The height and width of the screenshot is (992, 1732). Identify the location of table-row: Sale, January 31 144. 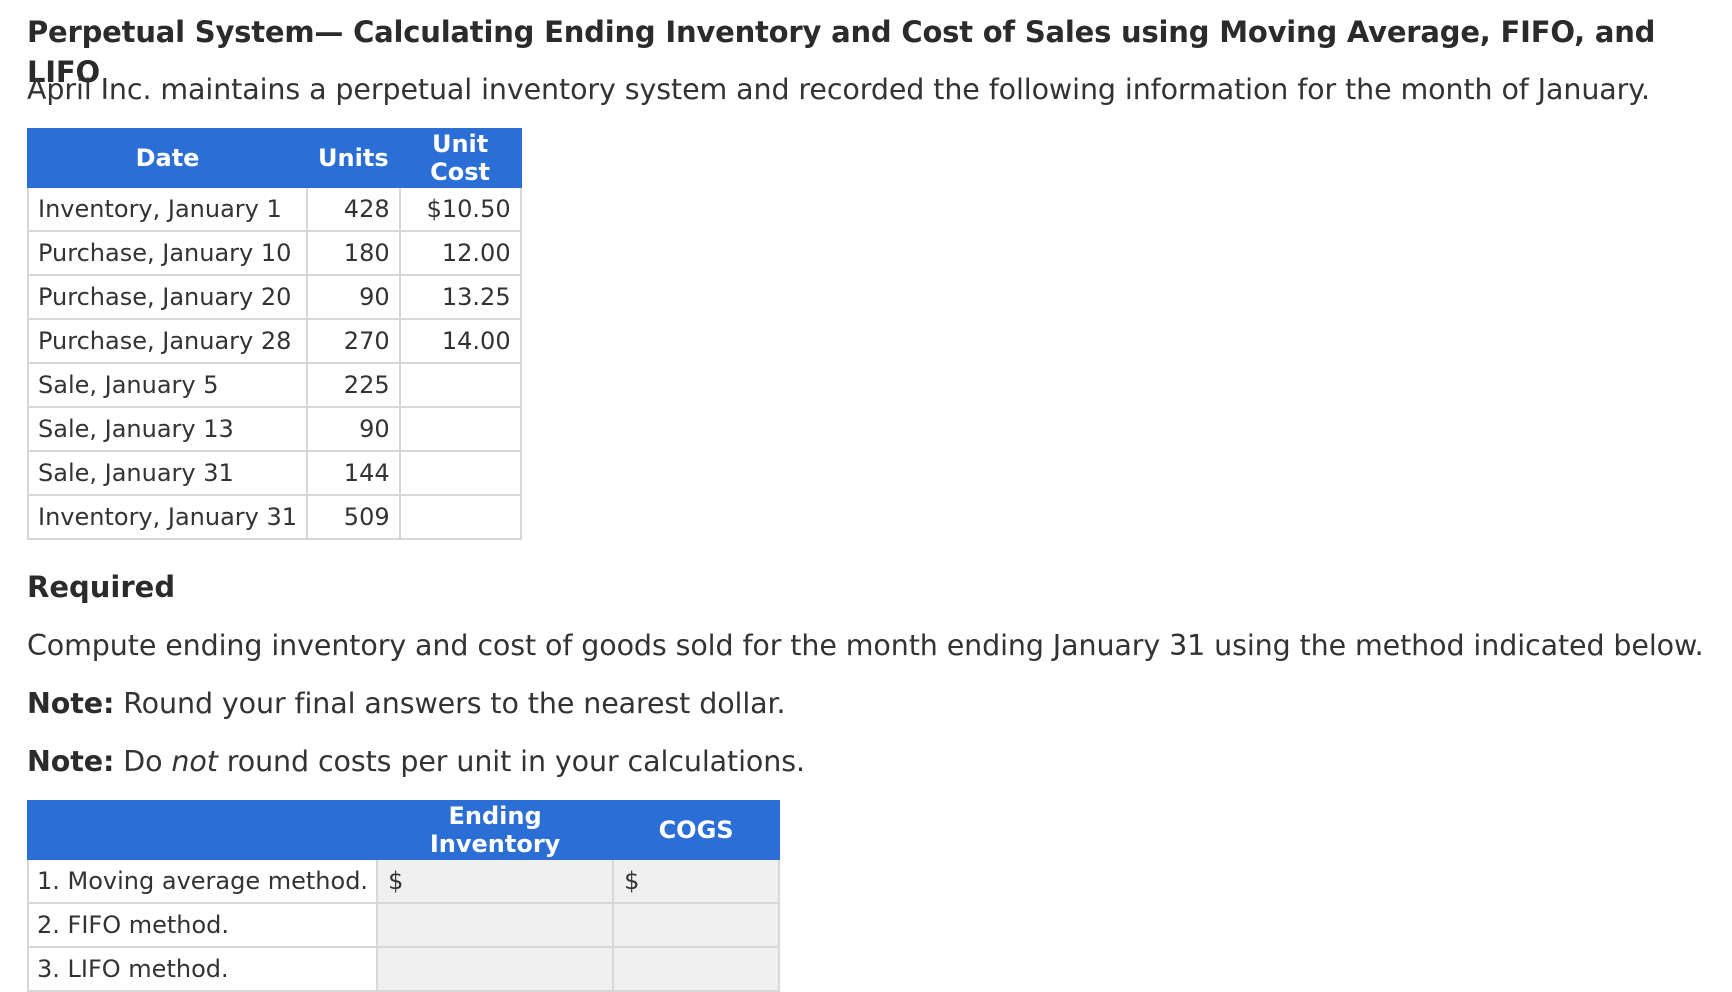
(274, 473).